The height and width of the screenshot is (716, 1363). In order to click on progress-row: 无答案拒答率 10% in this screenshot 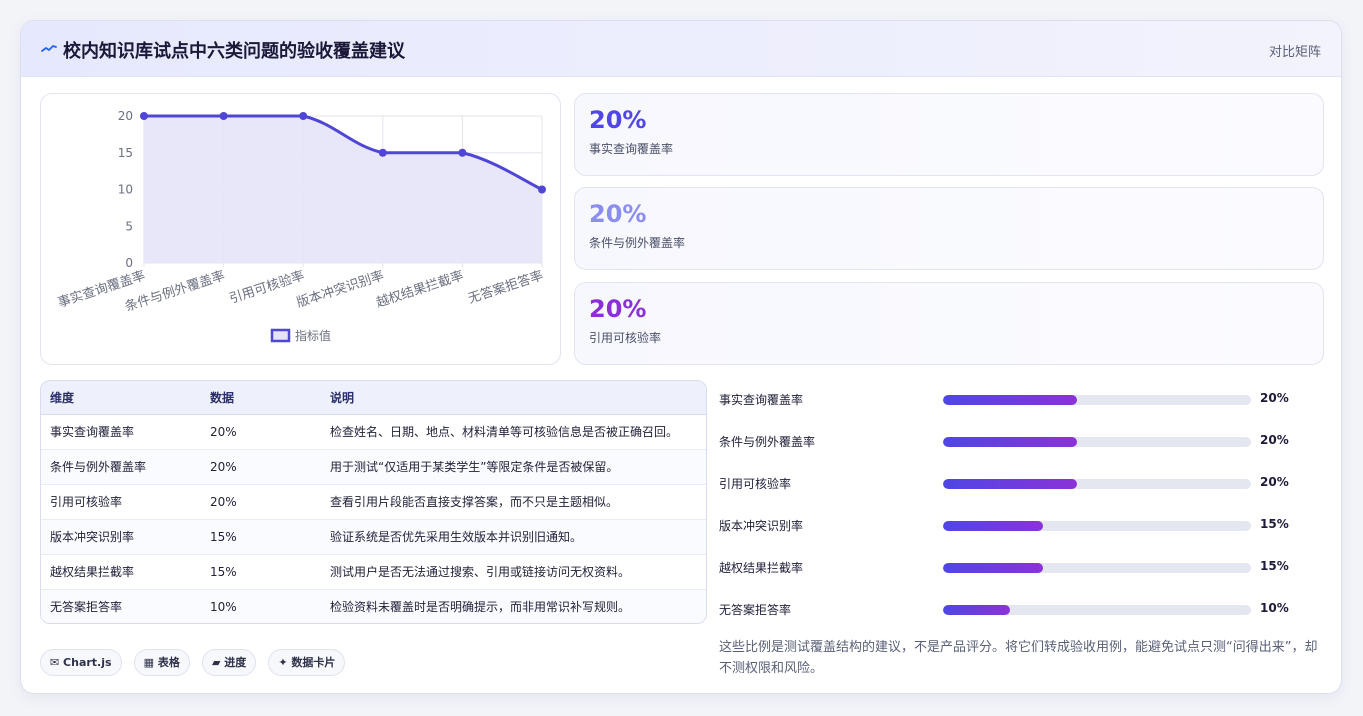, I will do `click(1024, 614)`.